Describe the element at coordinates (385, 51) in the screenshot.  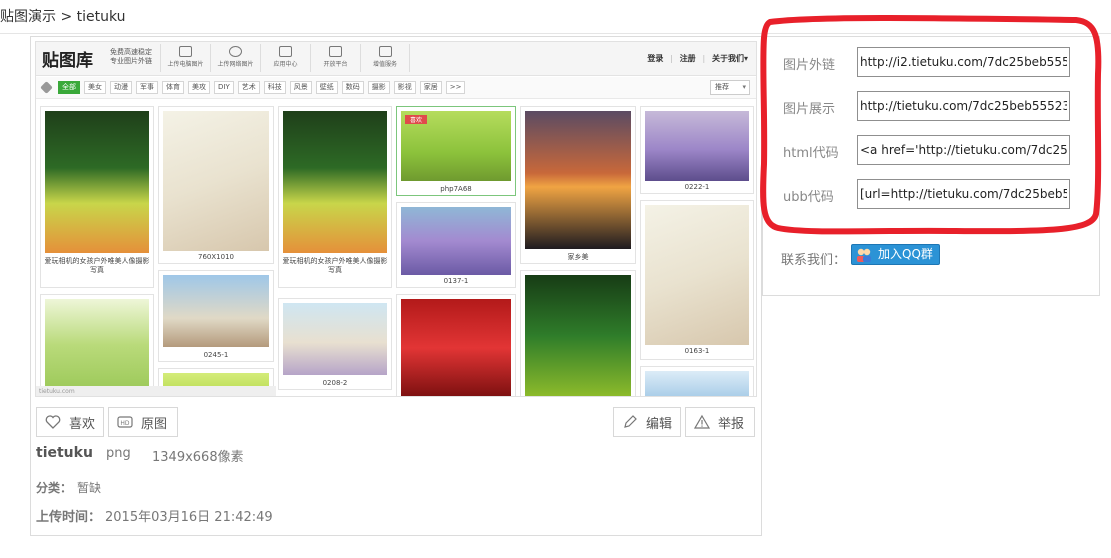
I see `dollar-icon` at that location.